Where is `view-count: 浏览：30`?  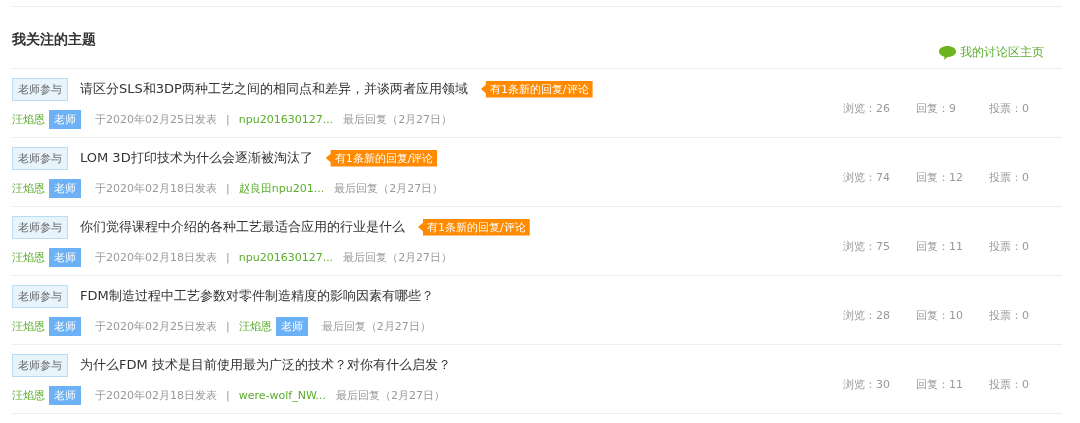 view-count: 浏览：30 is located at coordinates (867, 384).